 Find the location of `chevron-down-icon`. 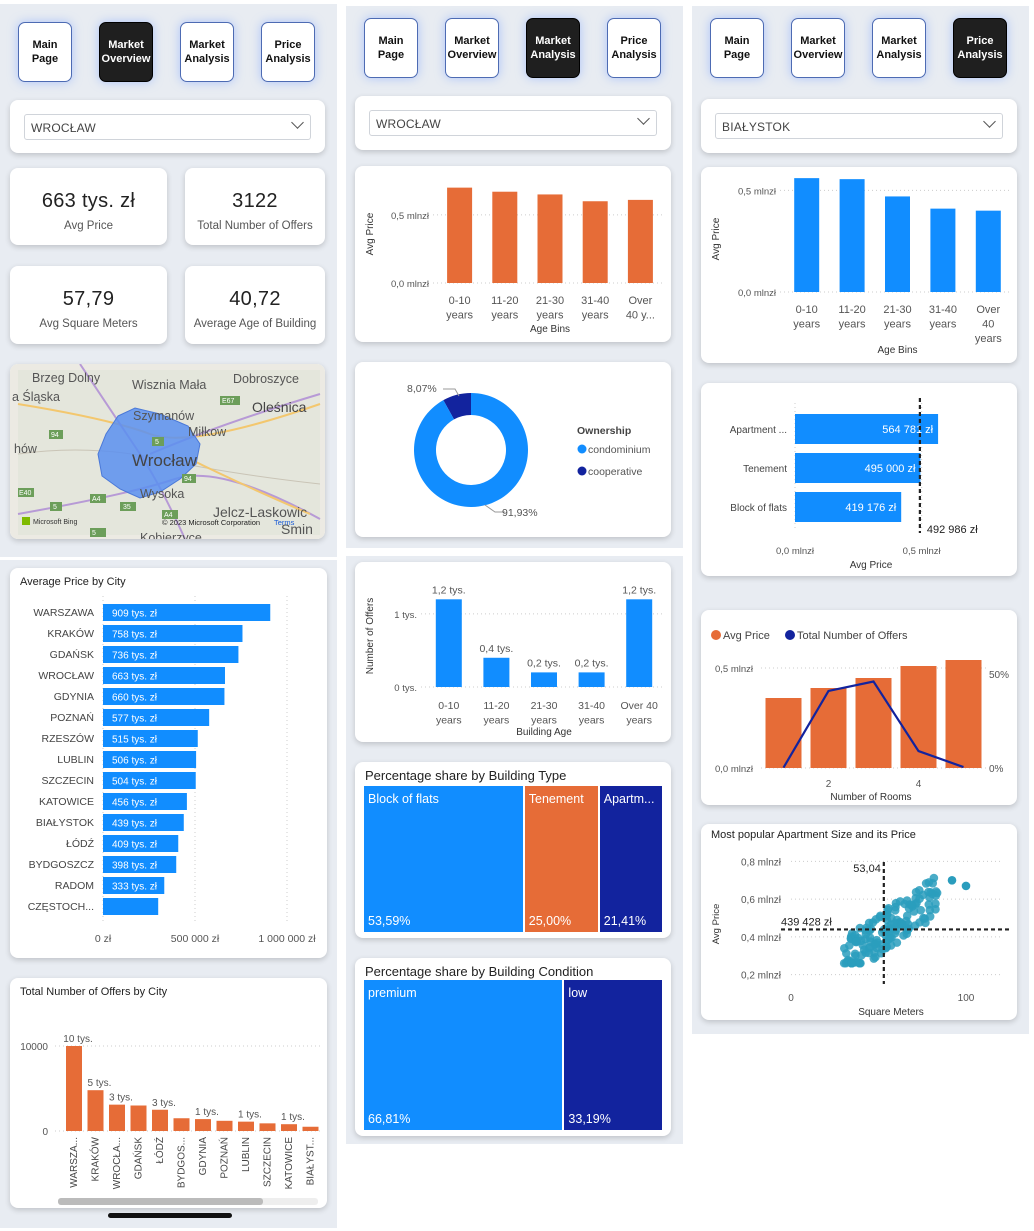

chevron-down-icon is located at coordinates (643, 118).